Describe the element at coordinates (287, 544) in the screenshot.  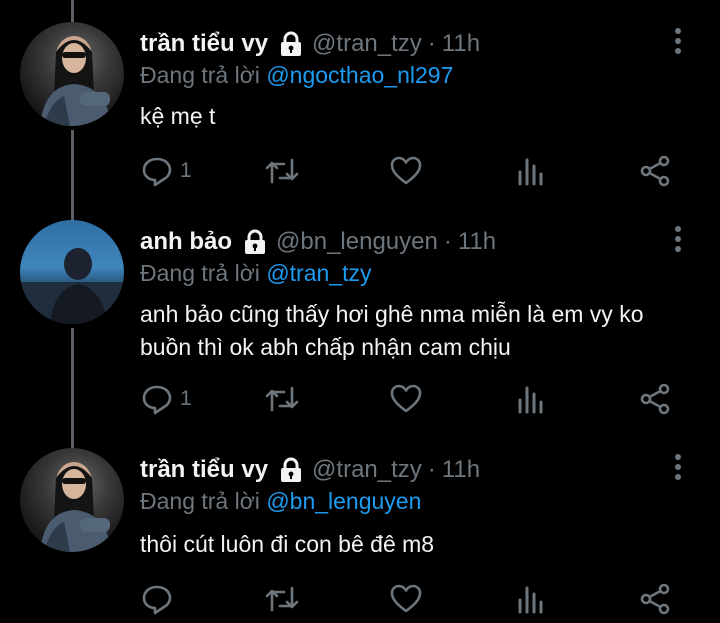
I see `tweet-text: thôi cút luôn đi con bê đê m8` at that location.